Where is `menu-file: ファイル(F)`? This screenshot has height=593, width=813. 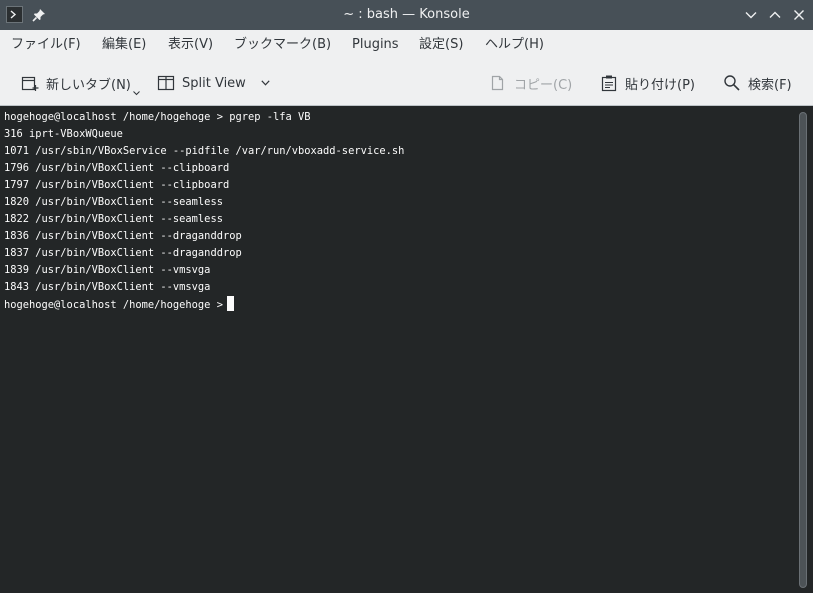
menu-file: ファイル(F) is located at coordinates (46, 45).